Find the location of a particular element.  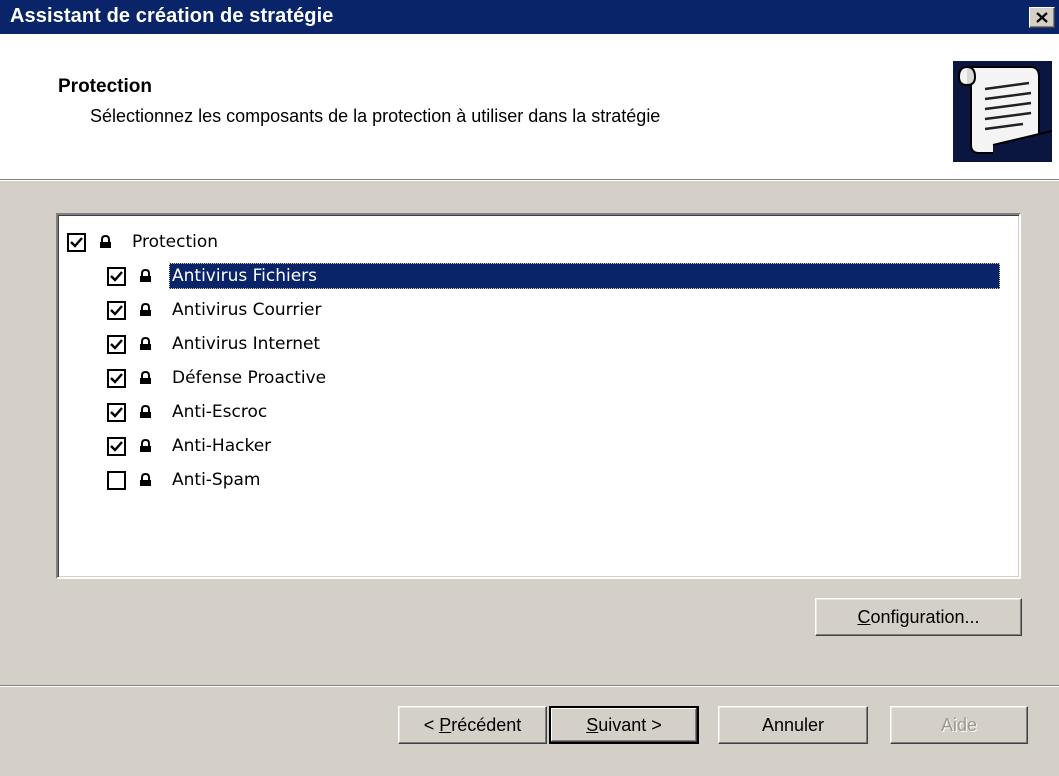

tree-root: Protection is located at coordinates (144, 242).